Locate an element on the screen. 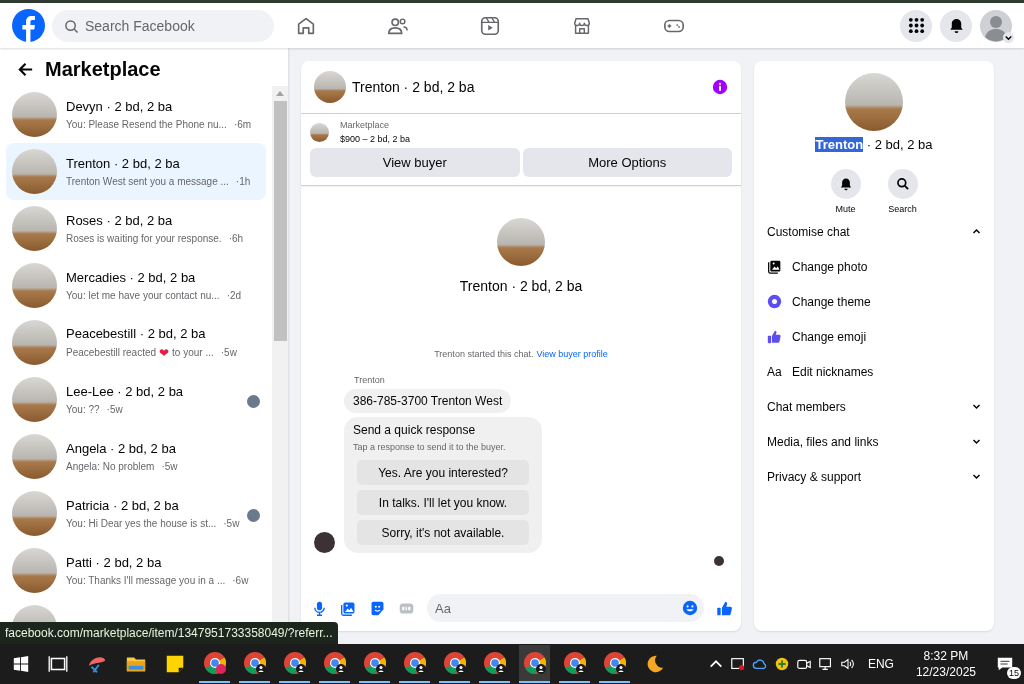 Image resolution: width=1024 pixels, height=684 pixels. cloud-icon is located at coordinates (759, 664).